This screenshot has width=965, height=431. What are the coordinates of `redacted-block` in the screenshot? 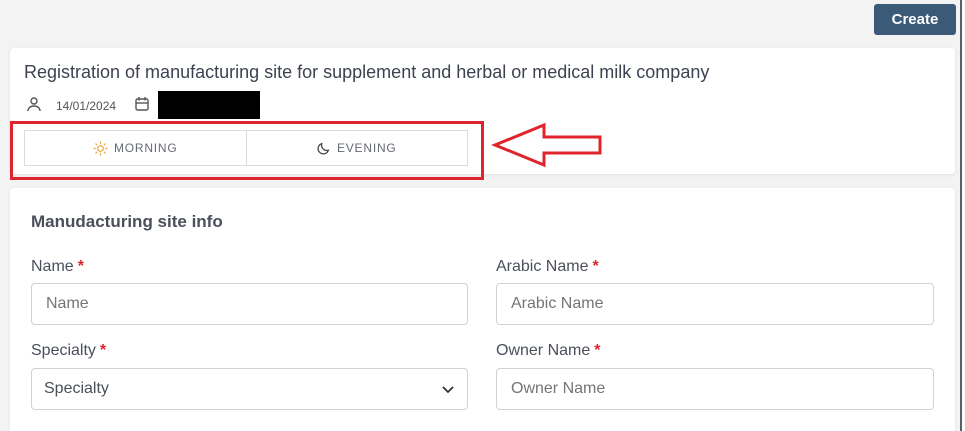 It's located at (209, 105).